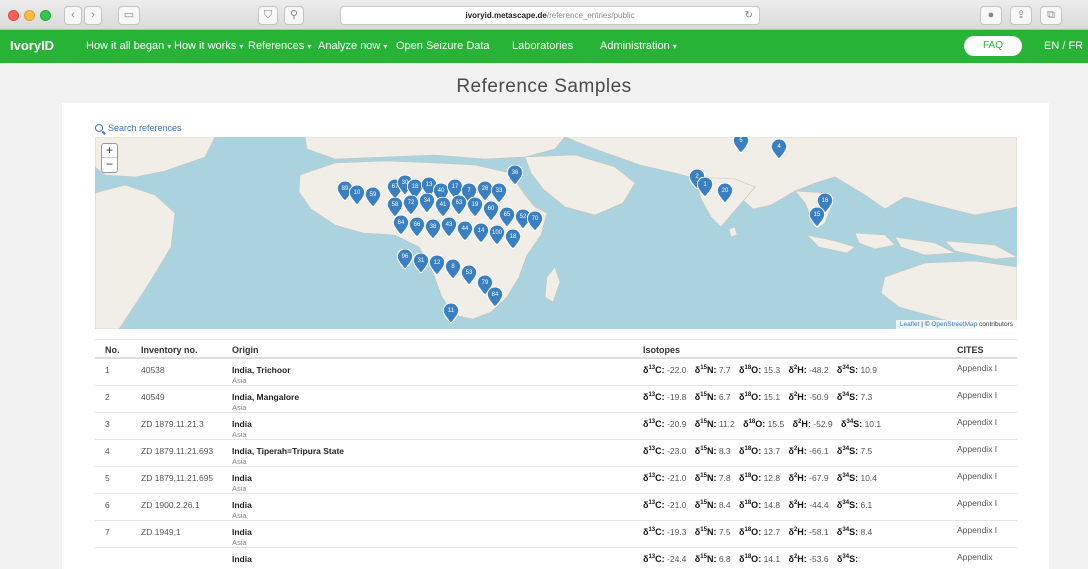 The width and height of the screenshot is (1088, 569). What do you see at coordinates (854, 505) in the screenshot?
I see `isotope-s: δ34S: 6.1` at bounding box center [854, 505].